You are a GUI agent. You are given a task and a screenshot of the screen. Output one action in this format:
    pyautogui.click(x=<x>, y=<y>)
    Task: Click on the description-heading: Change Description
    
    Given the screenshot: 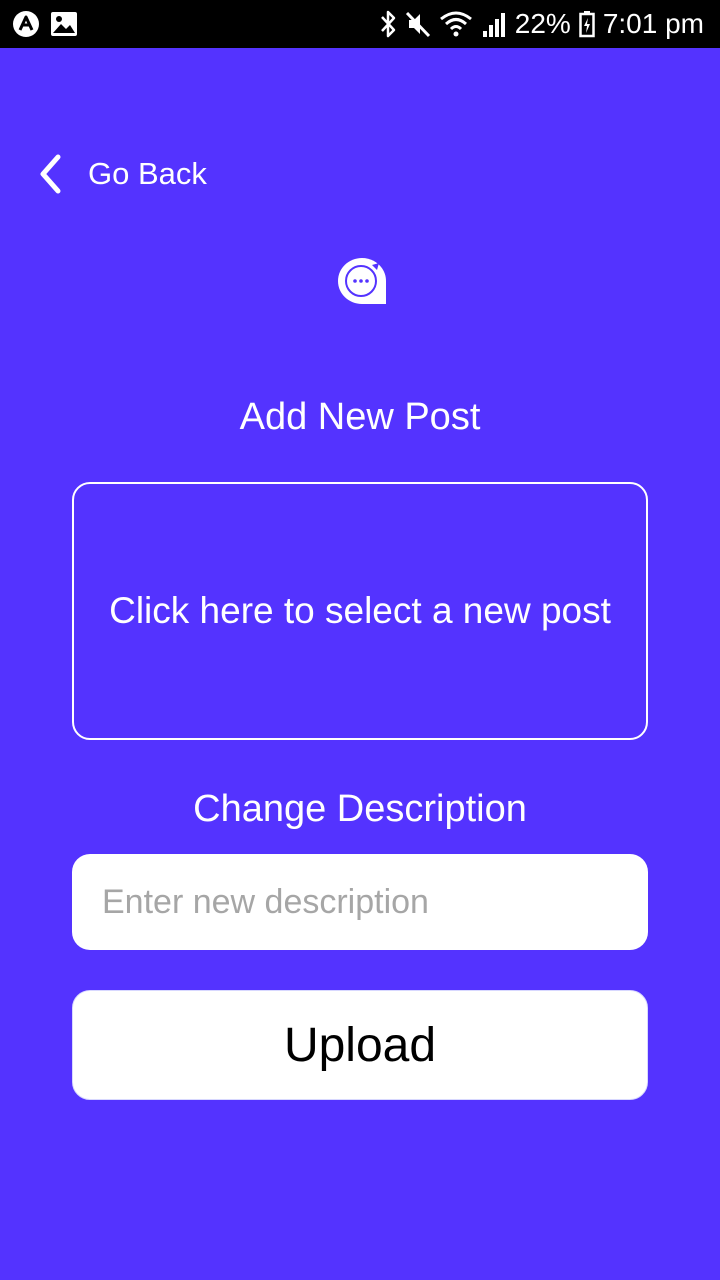 What is the action you would take?
    pyautogui.click(x=360, y=809)
    